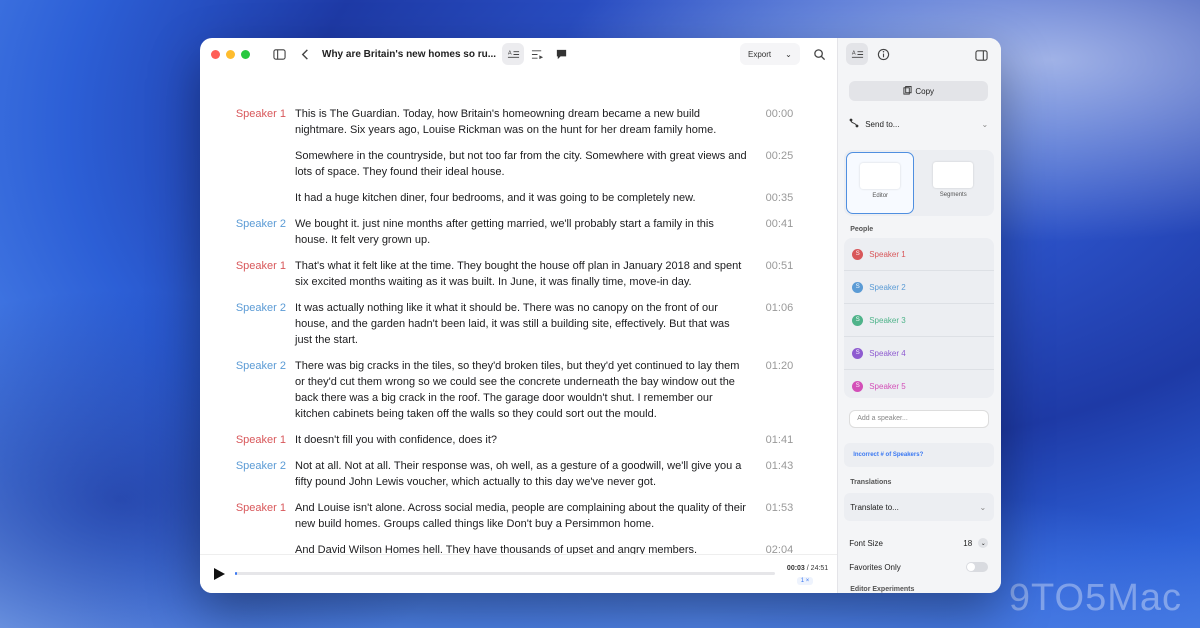  Describe the element at coordinates (919, 287) in the screenshot. I see `person-item: S Speaker 2` at that location.